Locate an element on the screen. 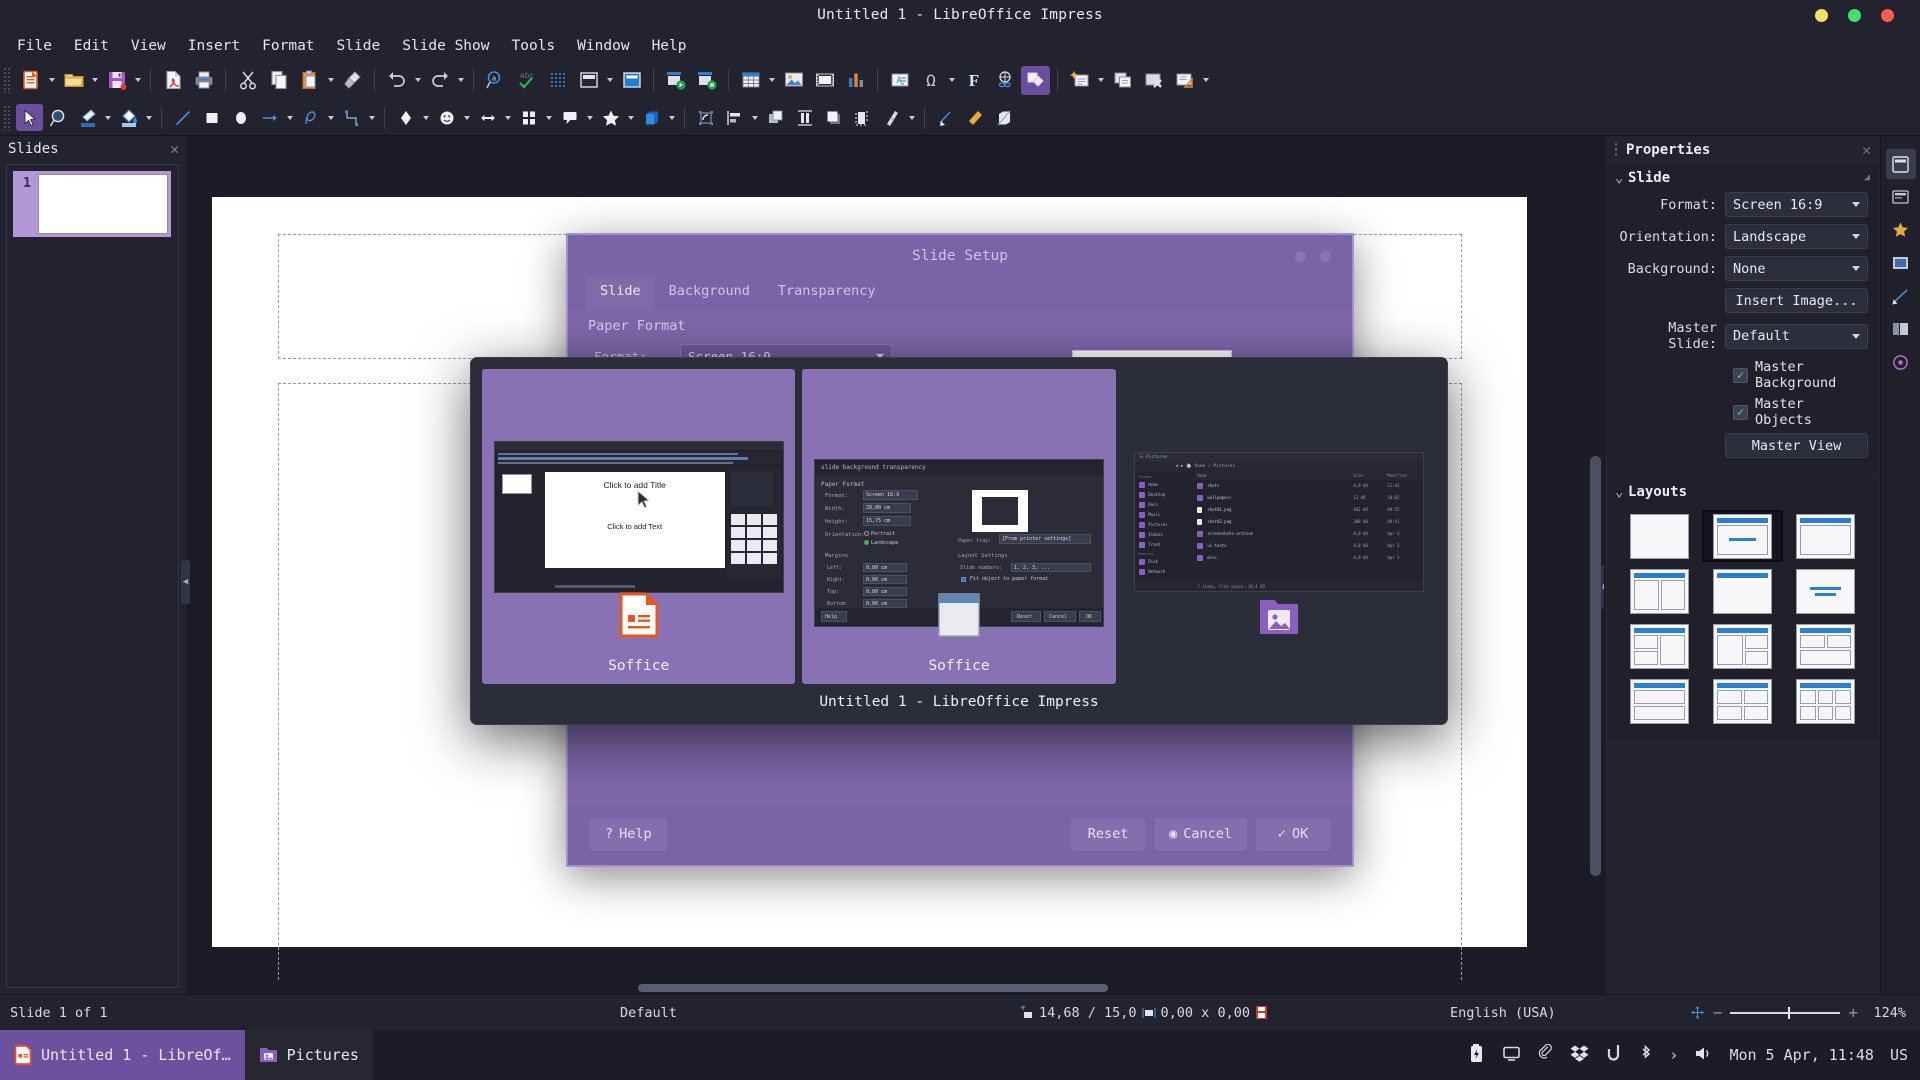 This screenshot has width=1920, height=1080. layout-blank is located at coordinates (1659, 536).